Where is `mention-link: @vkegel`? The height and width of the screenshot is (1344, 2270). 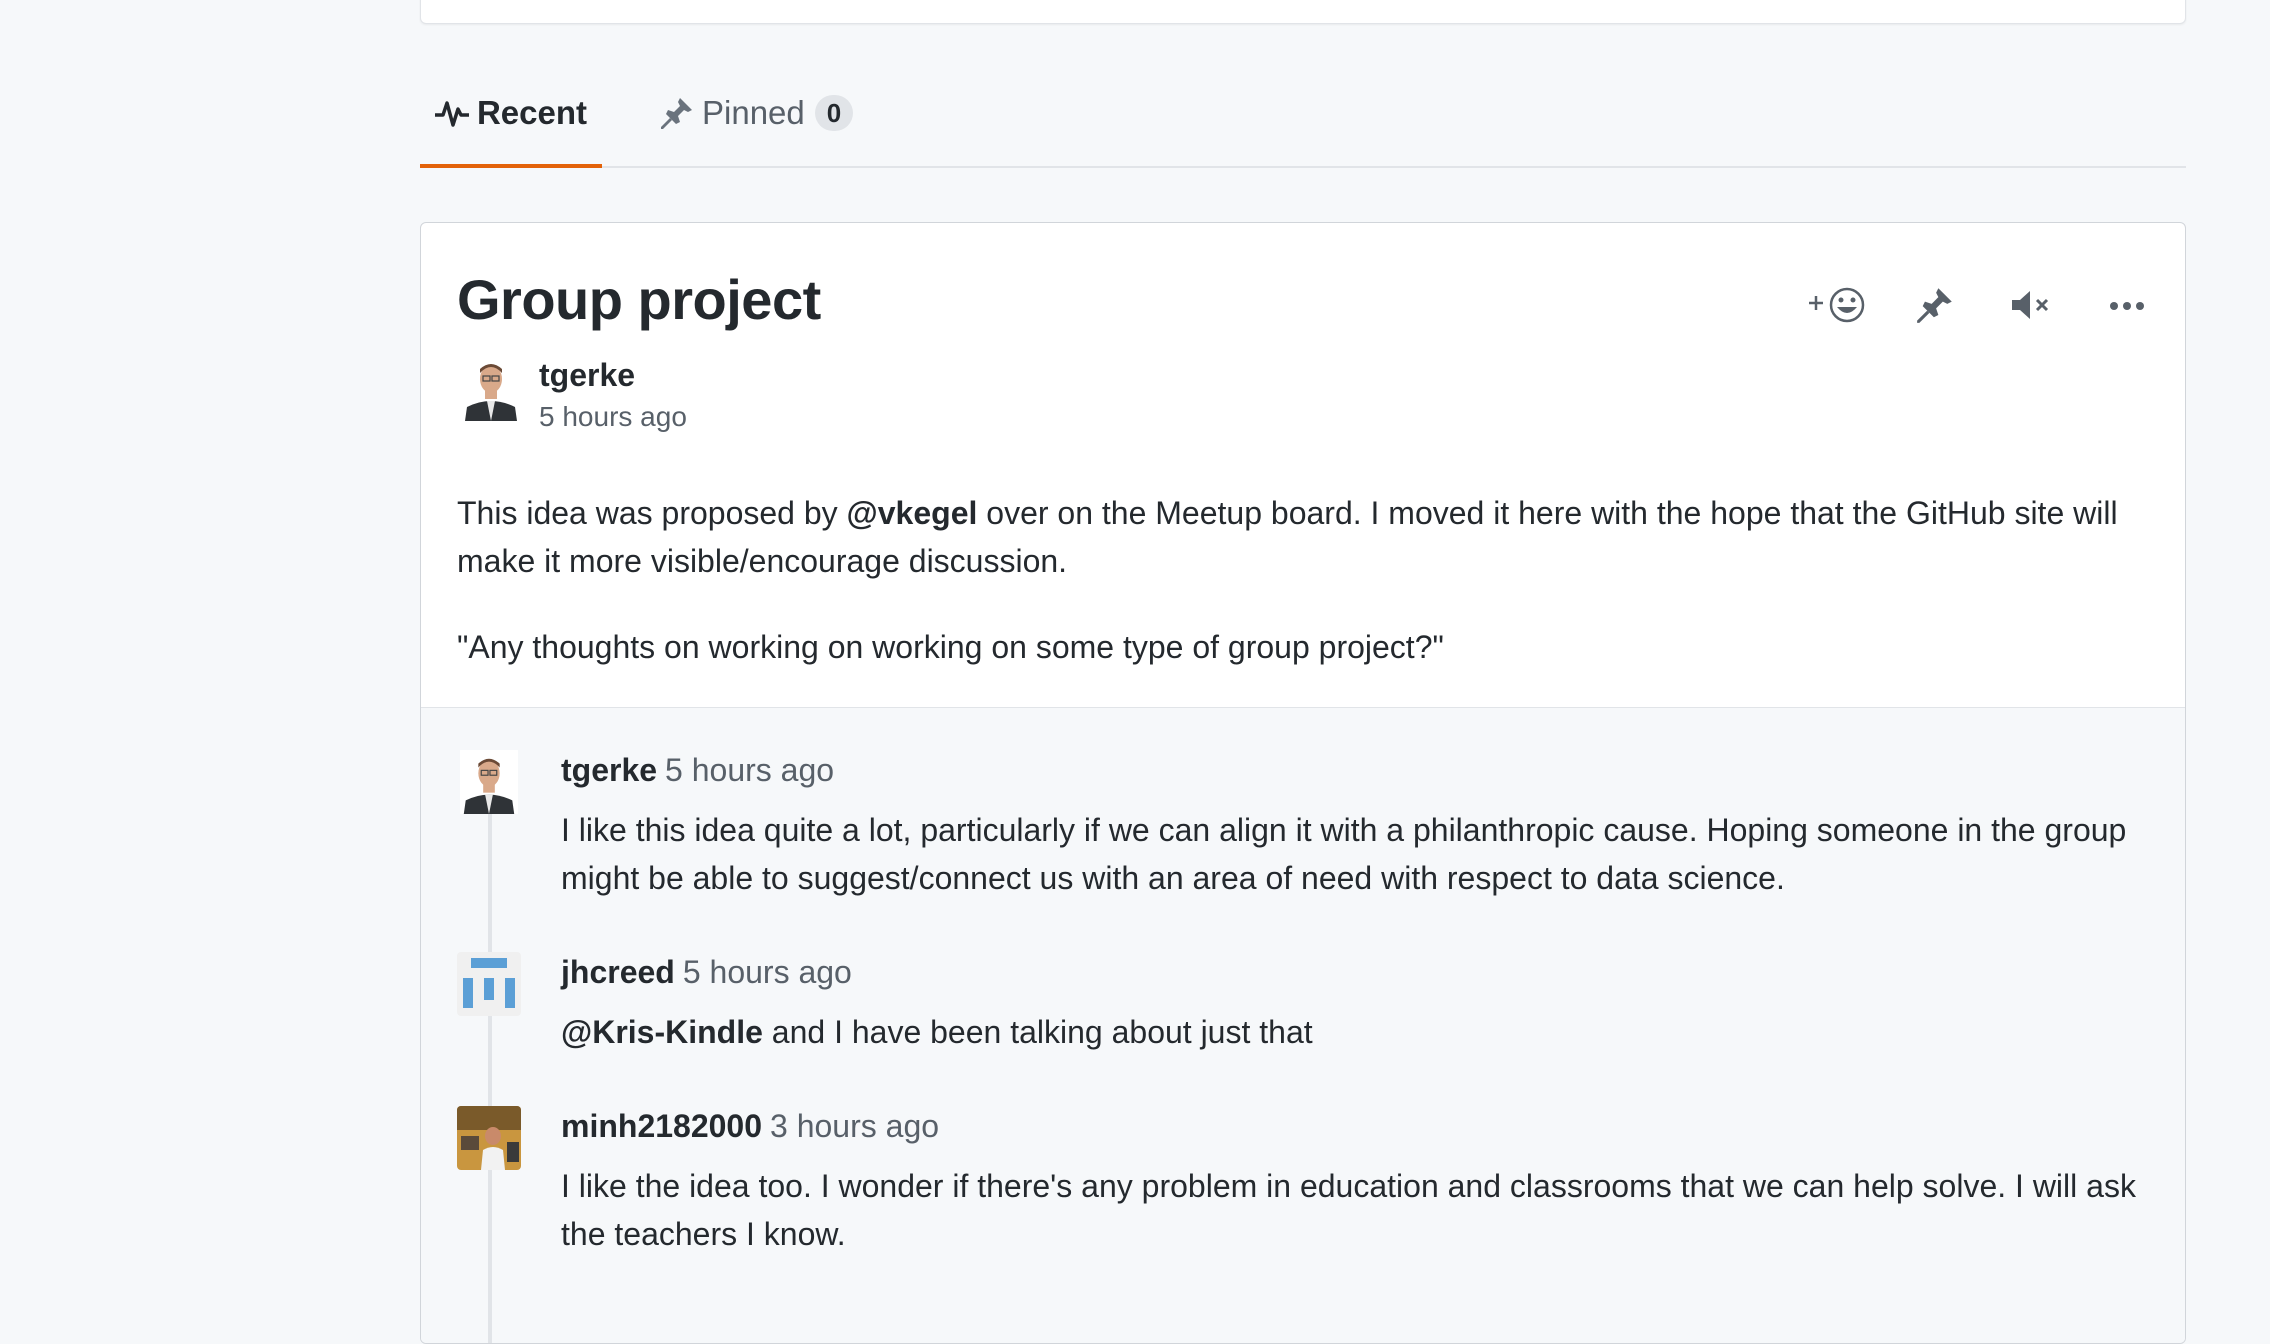
mention-link: @vkegel is located at coordinates (912, 513).